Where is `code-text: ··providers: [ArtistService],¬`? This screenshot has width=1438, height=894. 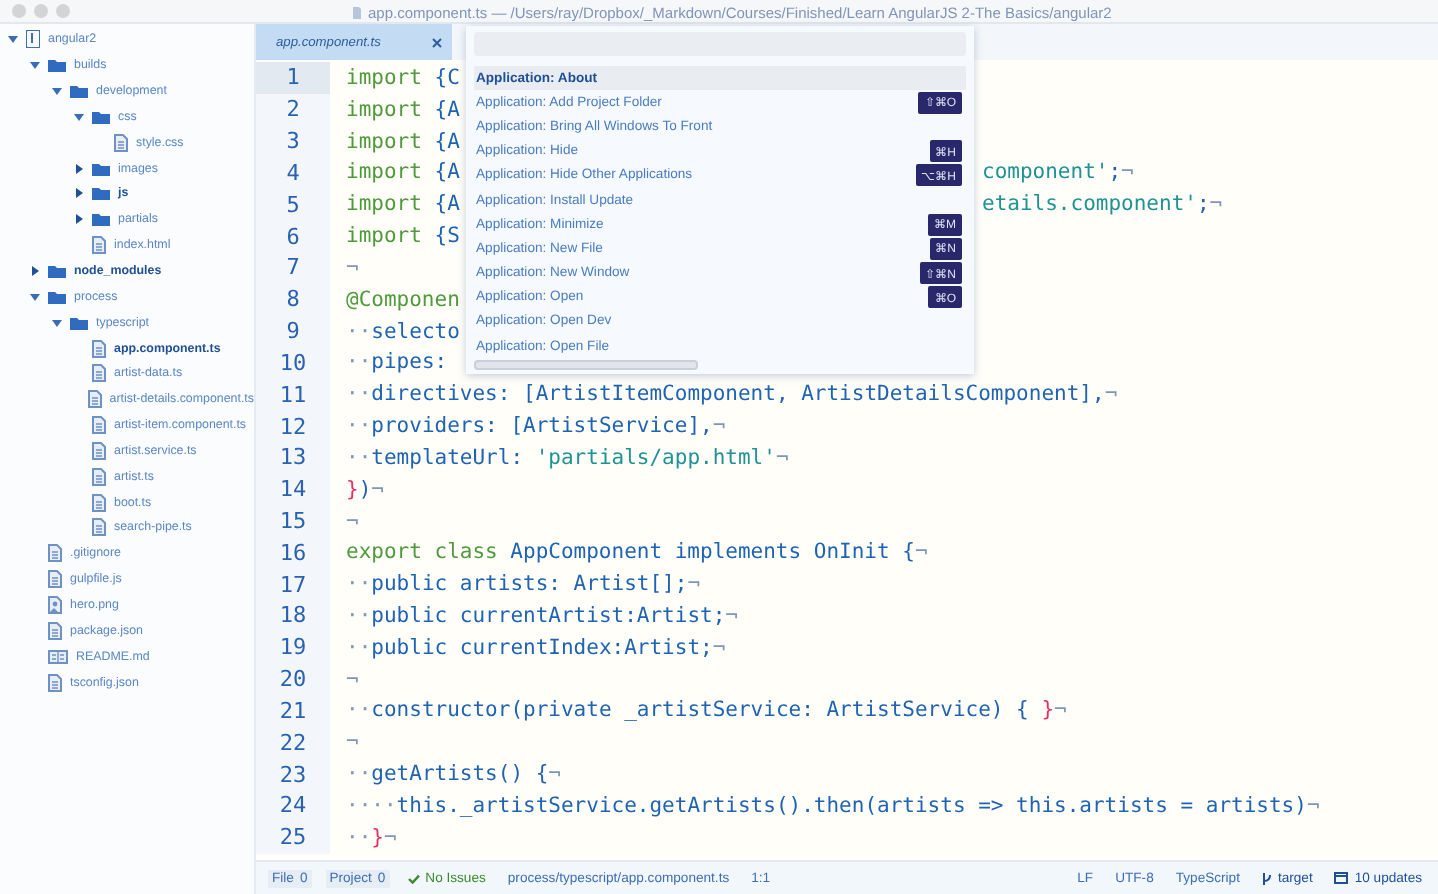 code-text: ··providers: [ArtistService],¬ is located at coordinates (536, 426).